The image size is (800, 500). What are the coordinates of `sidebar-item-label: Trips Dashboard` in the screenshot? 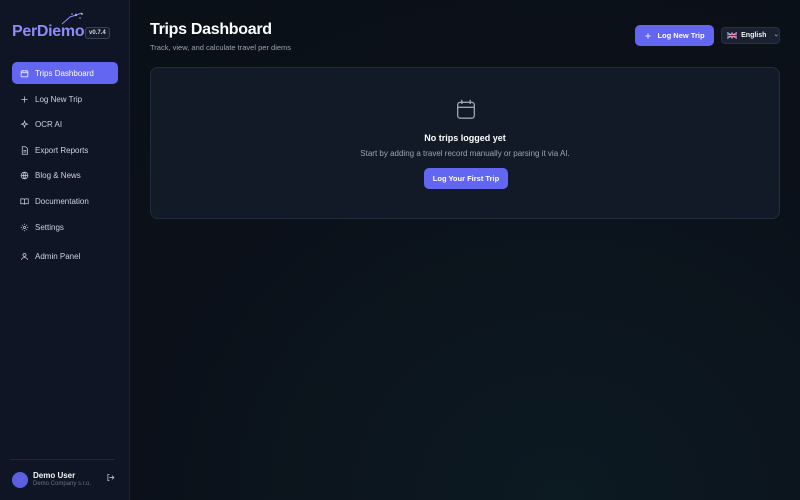 It's located at (64, 73).